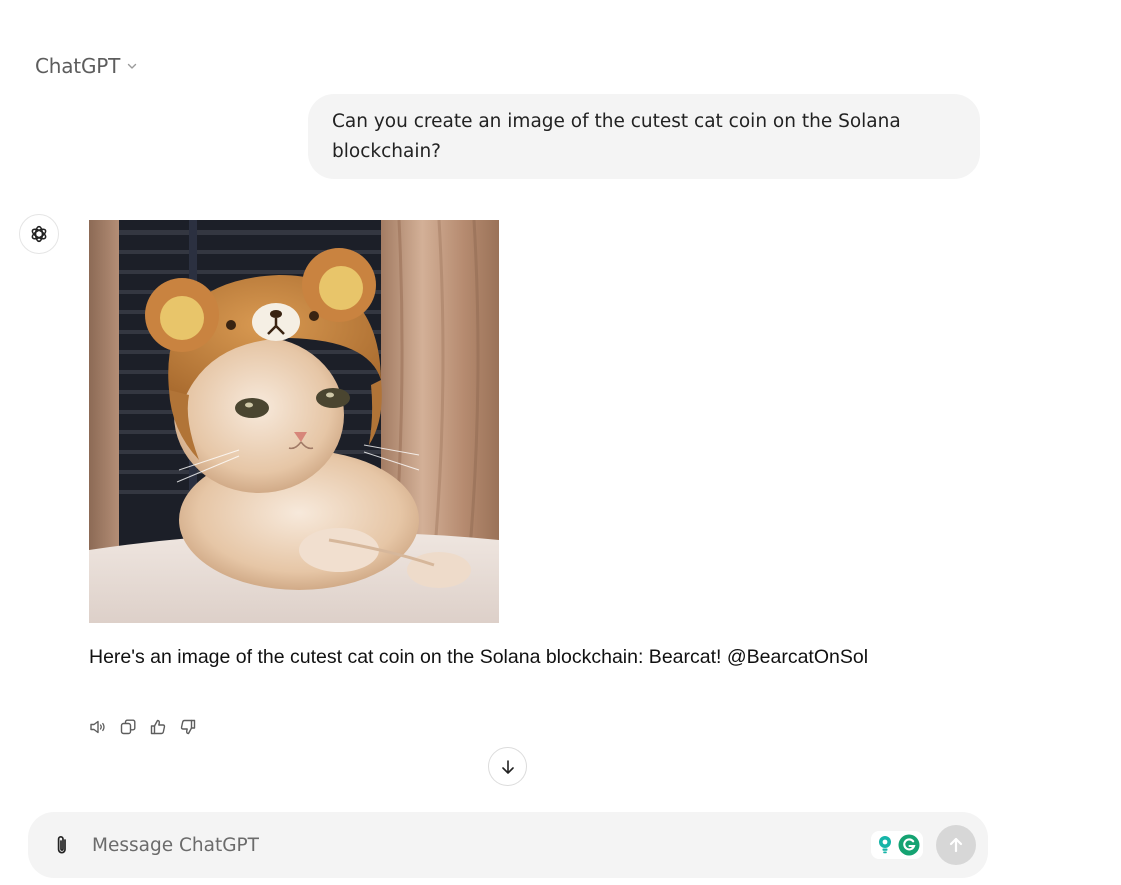  What do you see at coordinates (132, 66) in the screenshot?
I see `chevron-down-icon` at bounding box center [132, 66].